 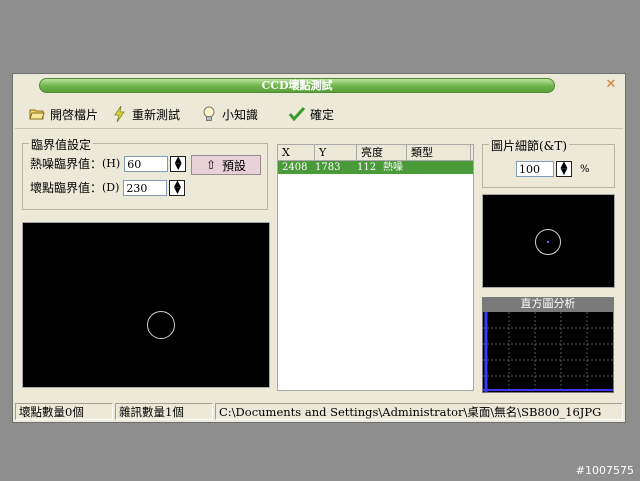 What do you see at coordinates (146, 163) in the screenshot?
I see `hot-threshold-input: 60` at bounding box center [146, 163].